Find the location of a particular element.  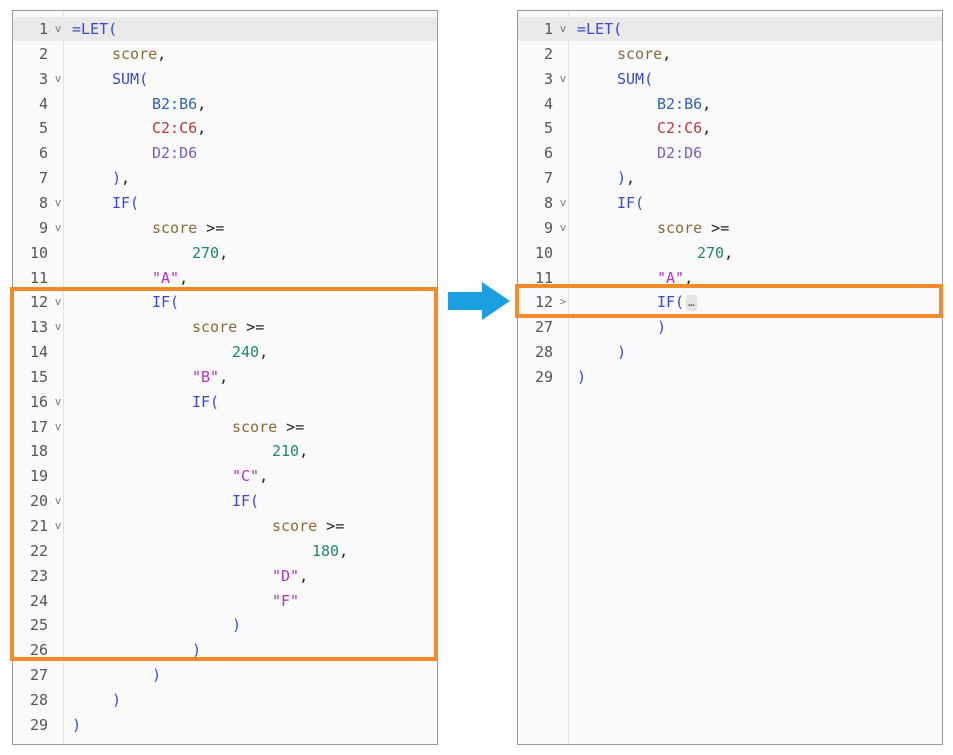

code-text: =LET( is located at coordinates (599, 29).